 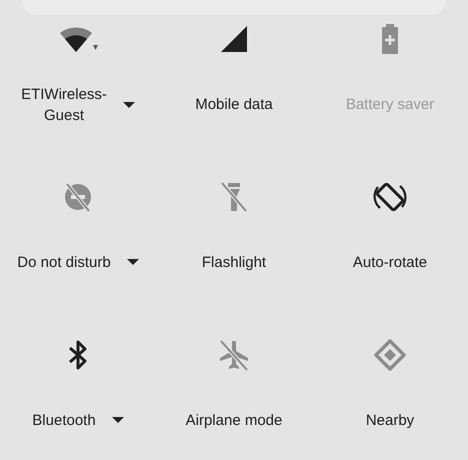 What do you see at coordinates (390, 262) in the screenshot?
I see `tile-label: Auto-rotate` at bounding box center [390, 262].